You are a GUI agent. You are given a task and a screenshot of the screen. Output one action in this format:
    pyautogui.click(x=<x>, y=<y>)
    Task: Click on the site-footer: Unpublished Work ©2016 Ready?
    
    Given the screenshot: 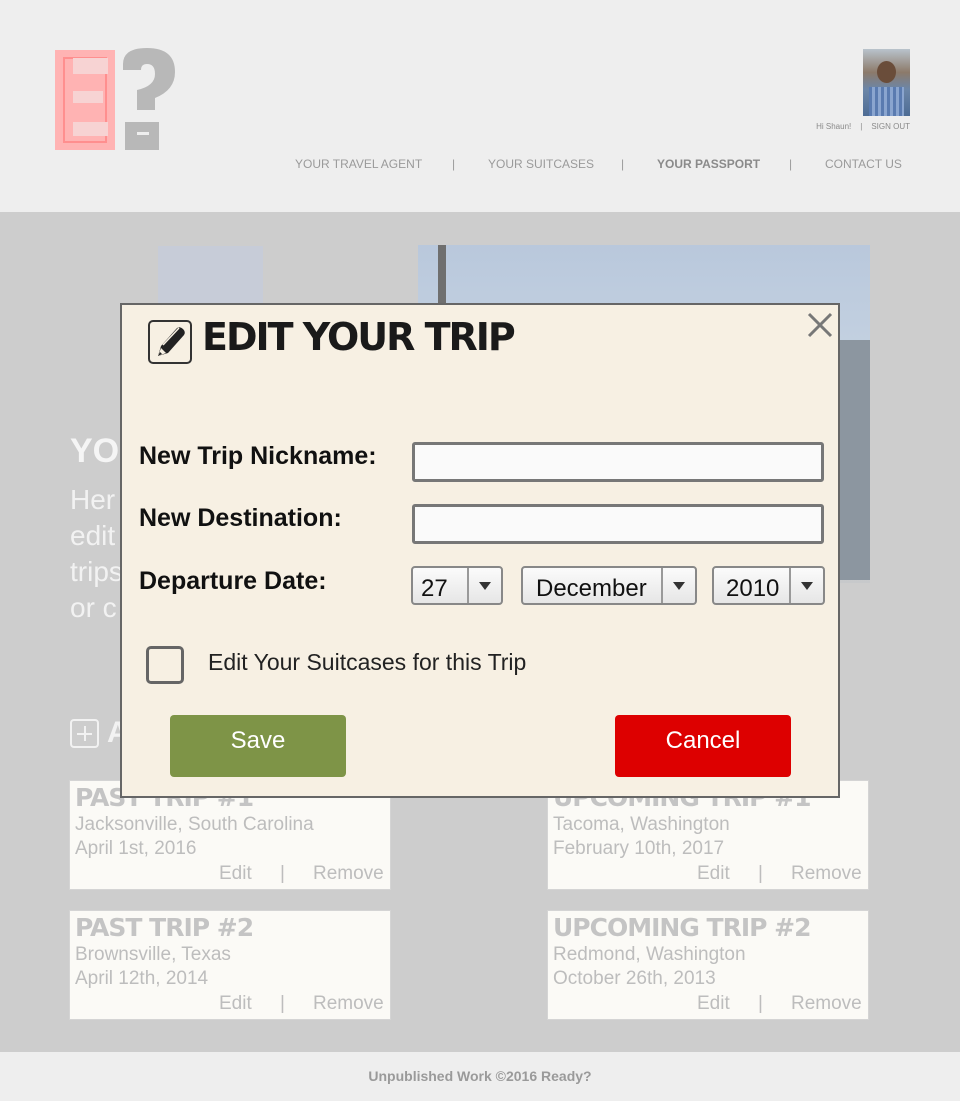 What is the action you would take?
    pyautogui.click(x=480, y=1076)
    